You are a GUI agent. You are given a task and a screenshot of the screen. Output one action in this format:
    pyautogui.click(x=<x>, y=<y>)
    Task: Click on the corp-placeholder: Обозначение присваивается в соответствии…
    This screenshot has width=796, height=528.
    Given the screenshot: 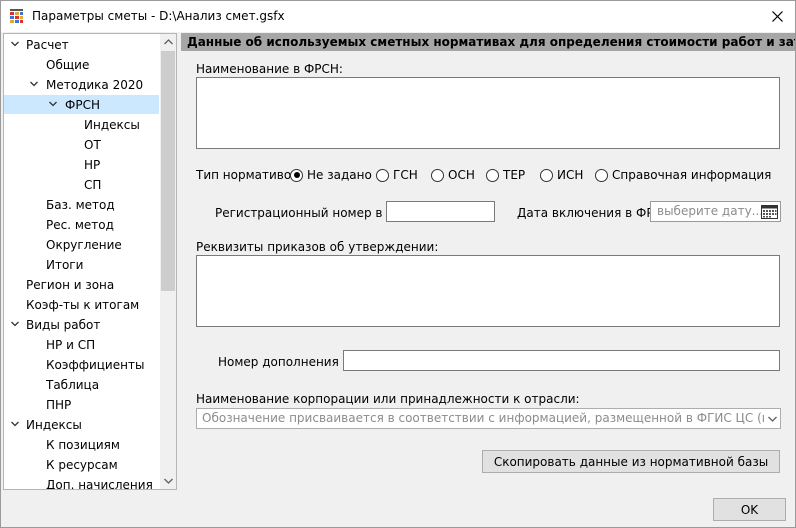 What is the action you would take?
    pyautogui.click(x=491, y=418)
    